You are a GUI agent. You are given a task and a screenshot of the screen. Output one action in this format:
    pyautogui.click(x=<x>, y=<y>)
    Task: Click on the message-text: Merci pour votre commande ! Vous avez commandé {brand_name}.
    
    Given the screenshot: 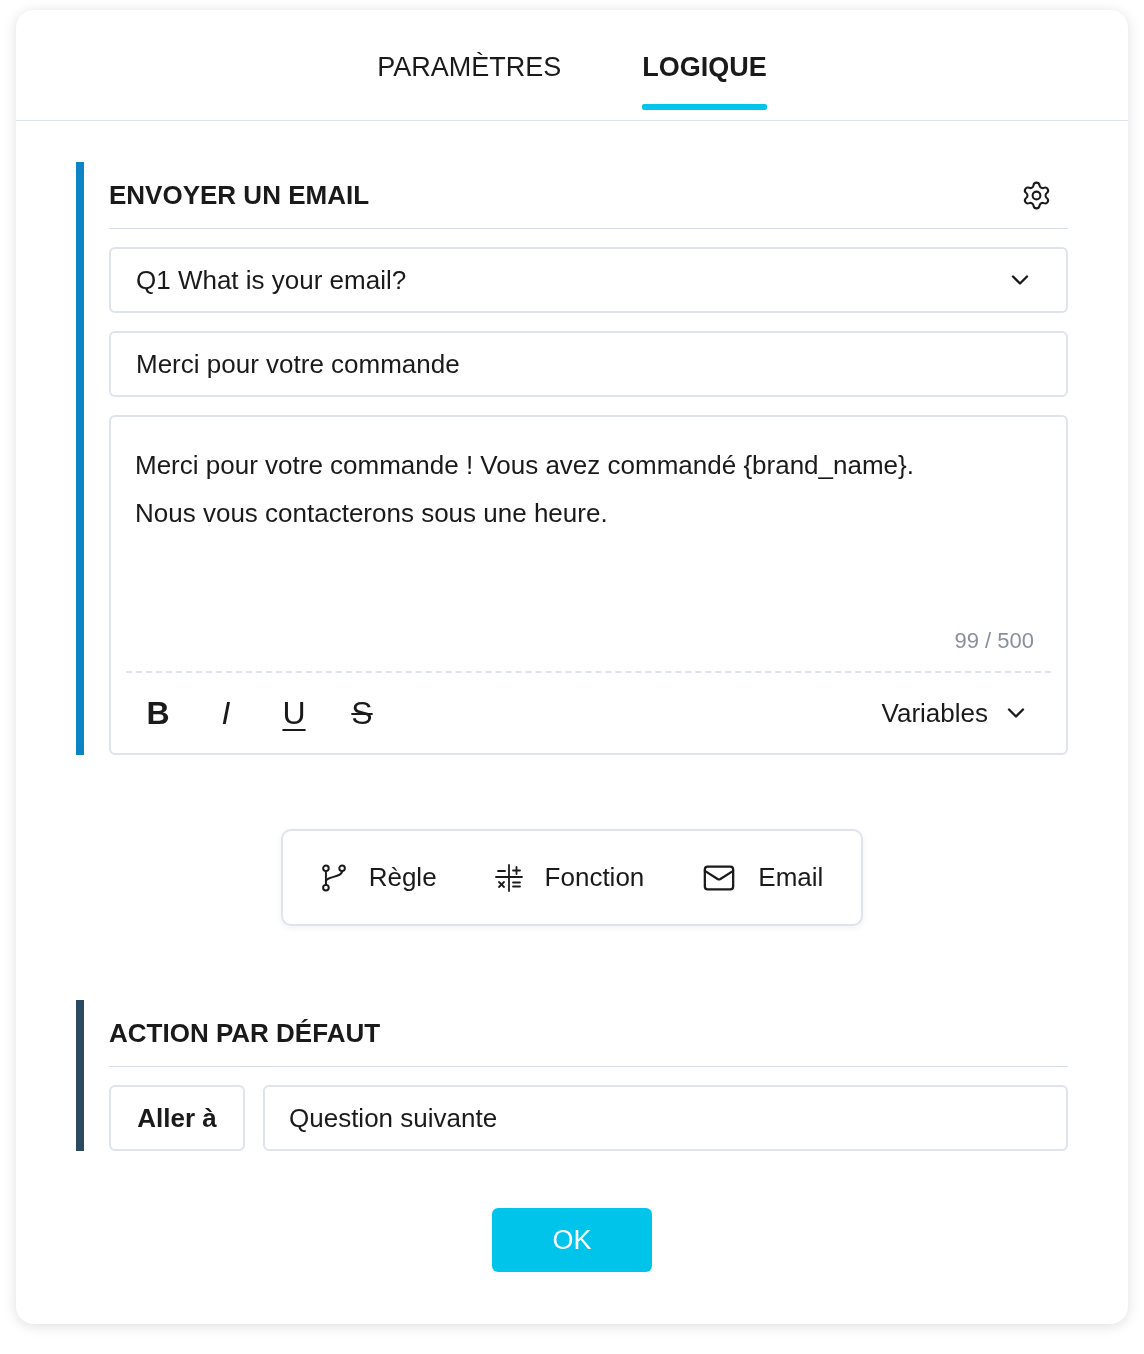 What is the action you would take?
    pyautogui.click(x=524, y=465)
    